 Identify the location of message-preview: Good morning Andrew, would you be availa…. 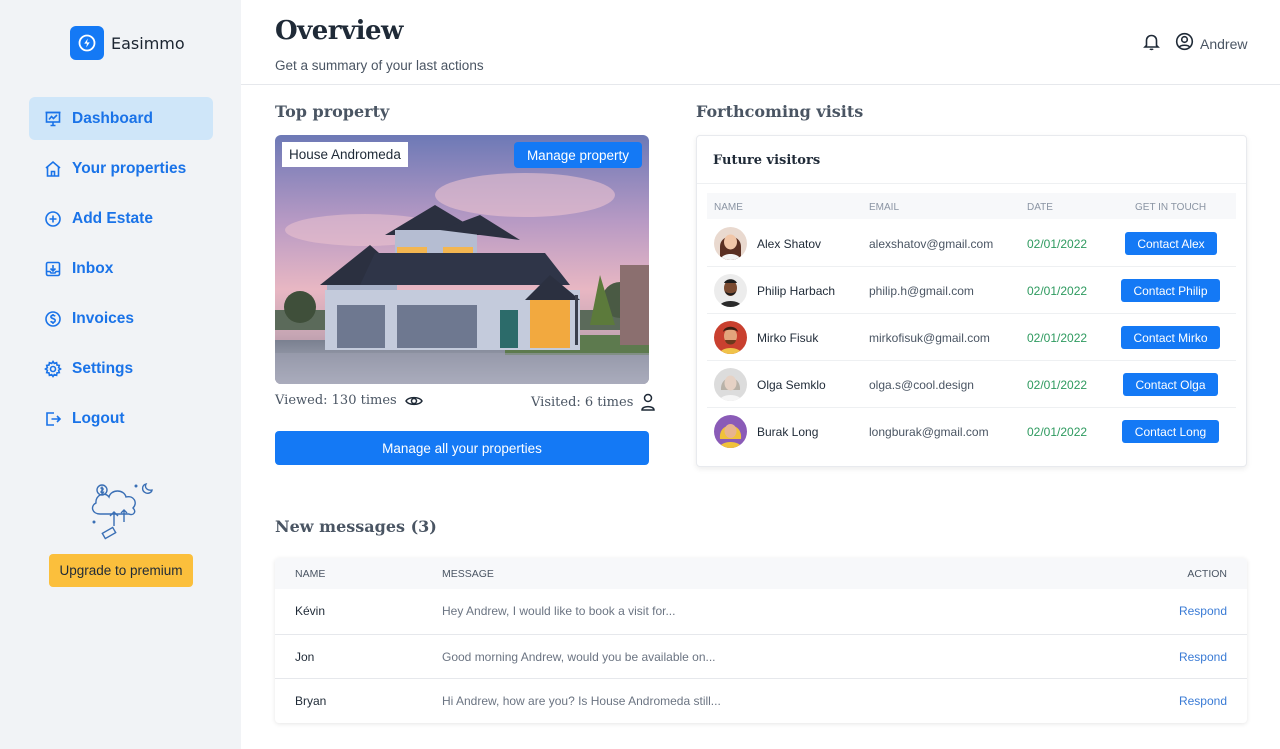
(579, 657).